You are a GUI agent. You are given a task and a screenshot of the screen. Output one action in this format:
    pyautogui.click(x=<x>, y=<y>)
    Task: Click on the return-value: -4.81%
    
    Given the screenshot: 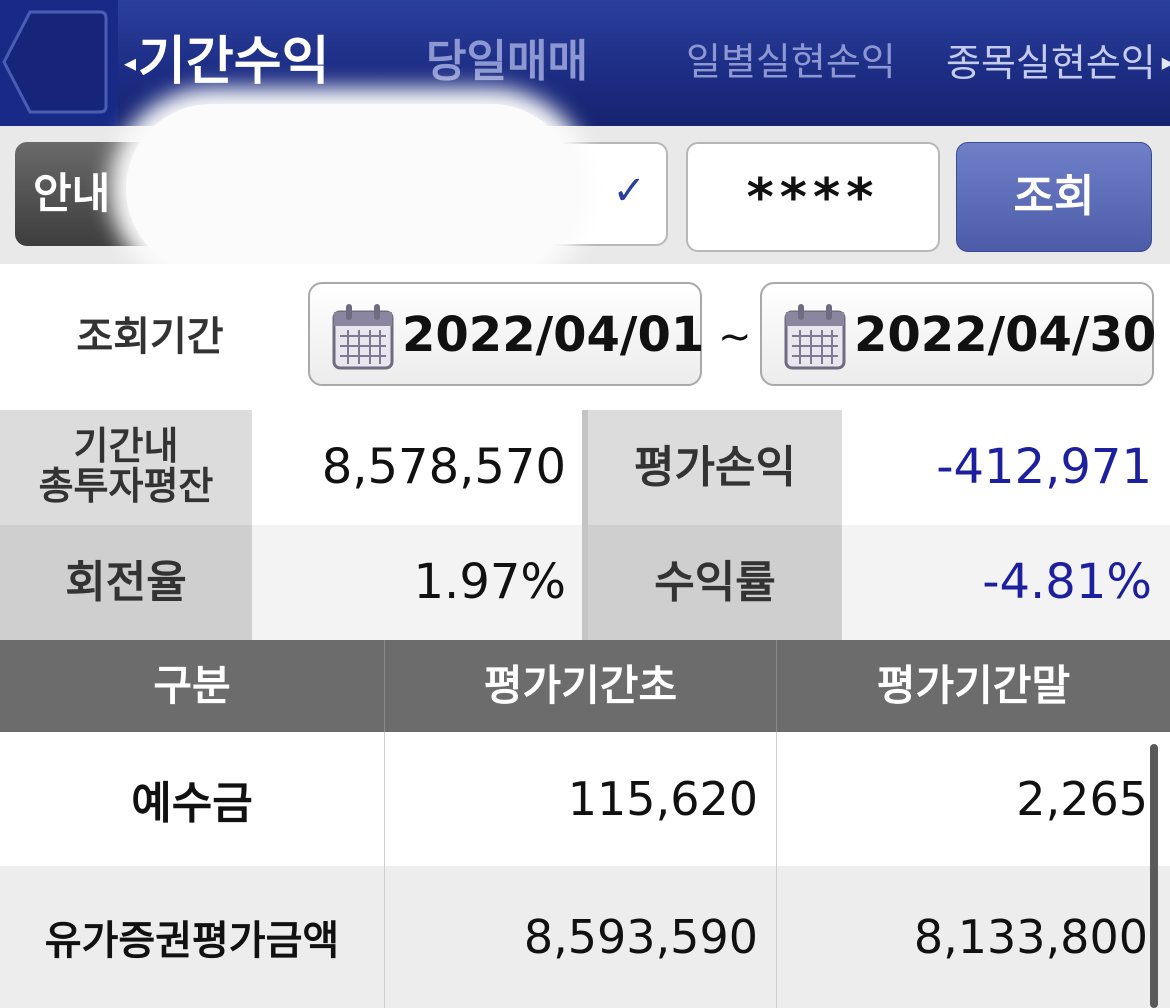 What is the action you would take?
    pyautogui.click(x=1006, y=582)
    